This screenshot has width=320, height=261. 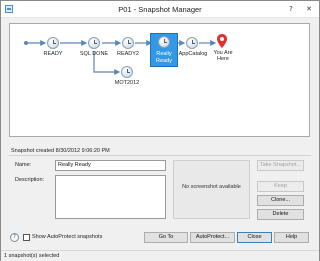 I want to click on snapshot-label-mot2012: MOT2012, so click(x=127, y=83).